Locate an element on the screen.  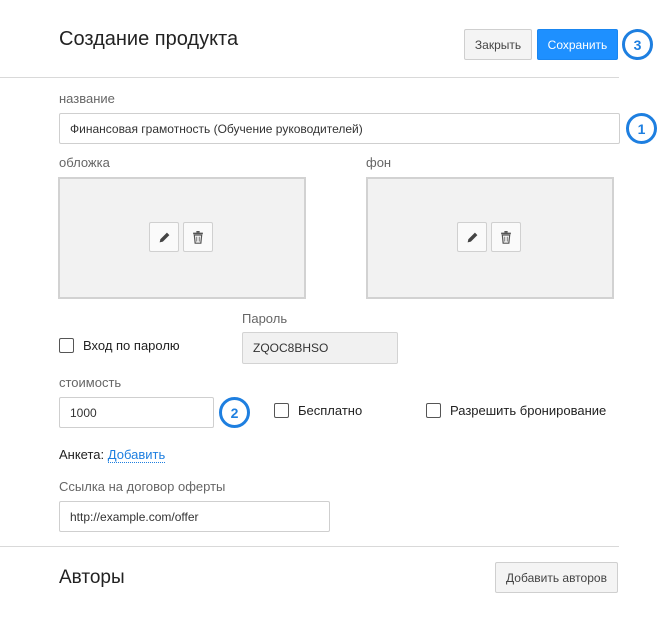
annotation-badge-3: 3 is located at coordinates (637, 44).